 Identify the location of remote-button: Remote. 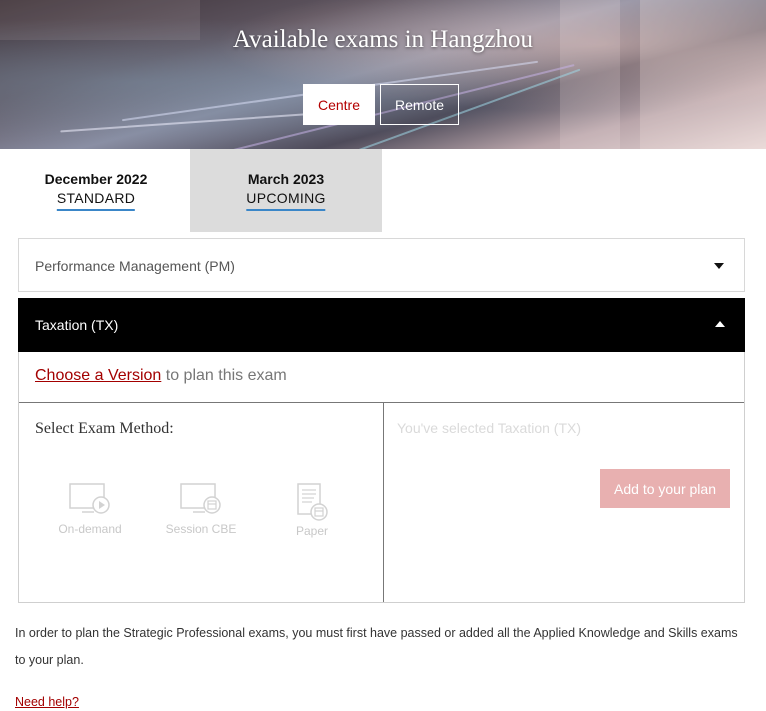
(419, 104).